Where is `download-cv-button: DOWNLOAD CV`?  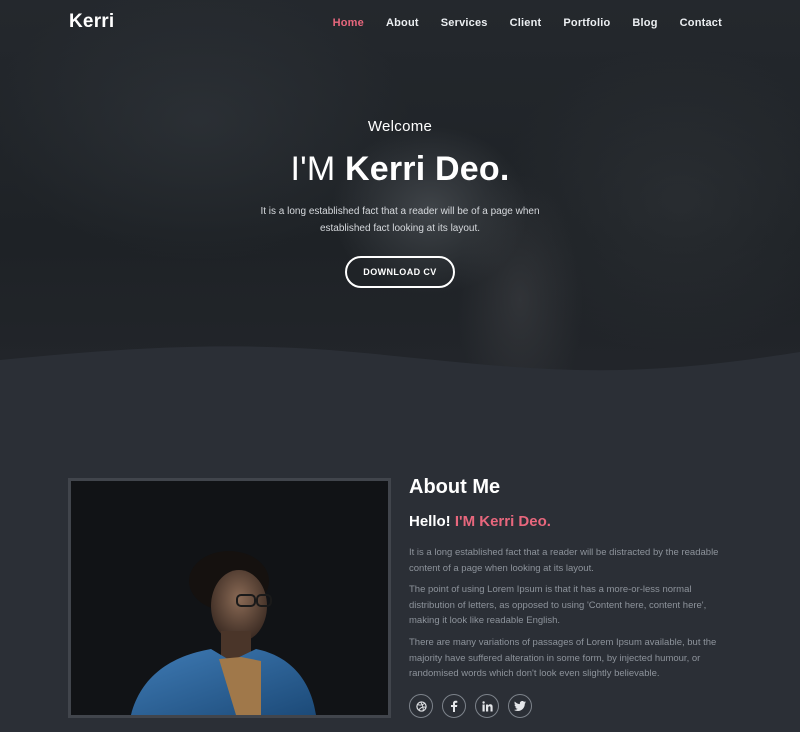
download-cv-button: DOWNLOAD CV is located at coordinates (400, 272).